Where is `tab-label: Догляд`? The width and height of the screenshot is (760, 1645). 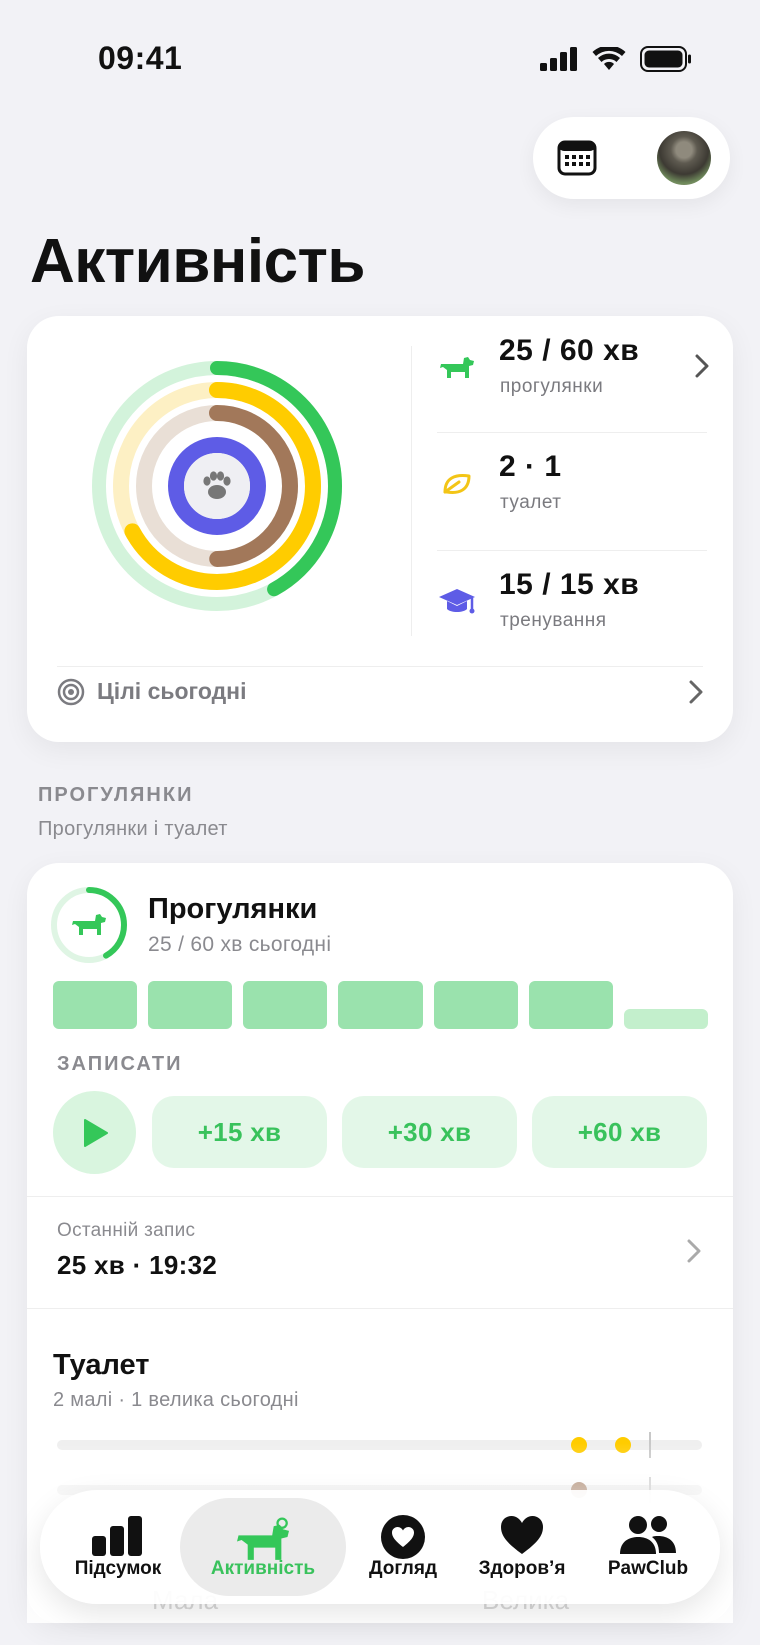
tab-label: Догляд is located at coordinates (403, 1568).